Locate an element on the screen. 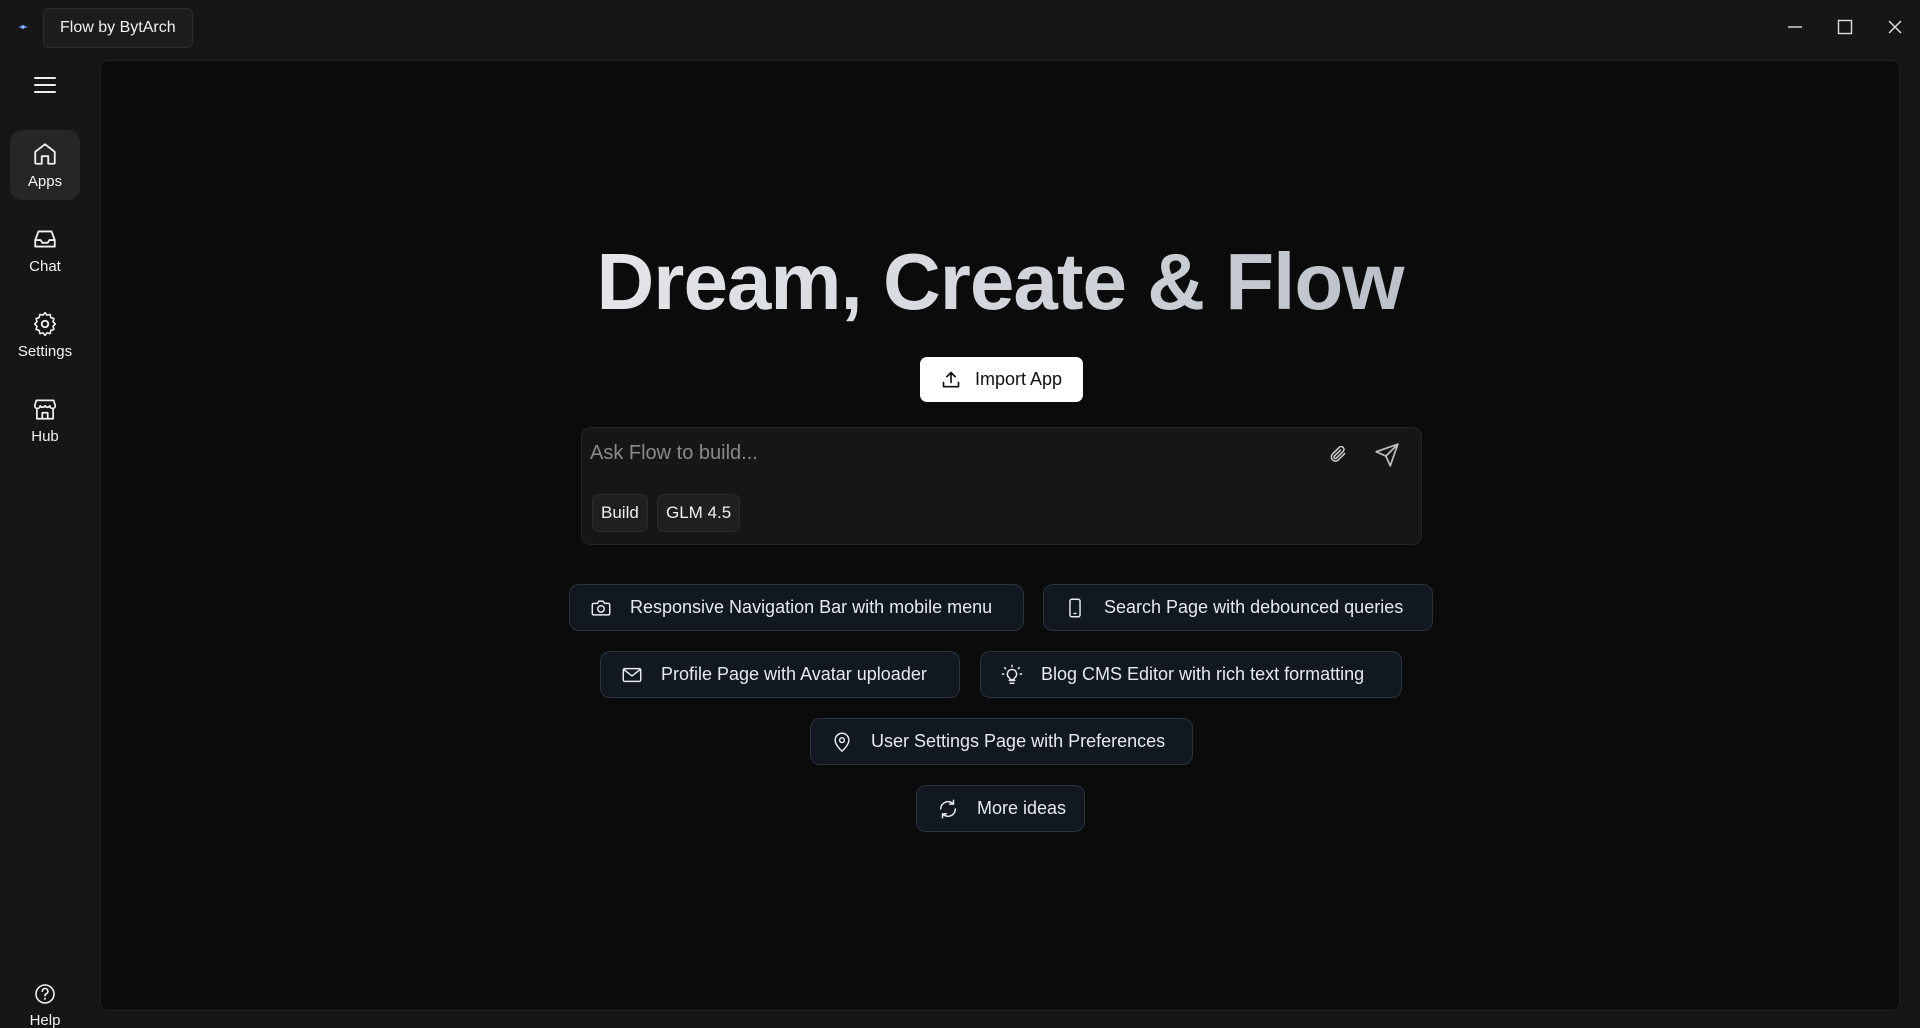  inbox-icon is located at coordinates (45, 238).